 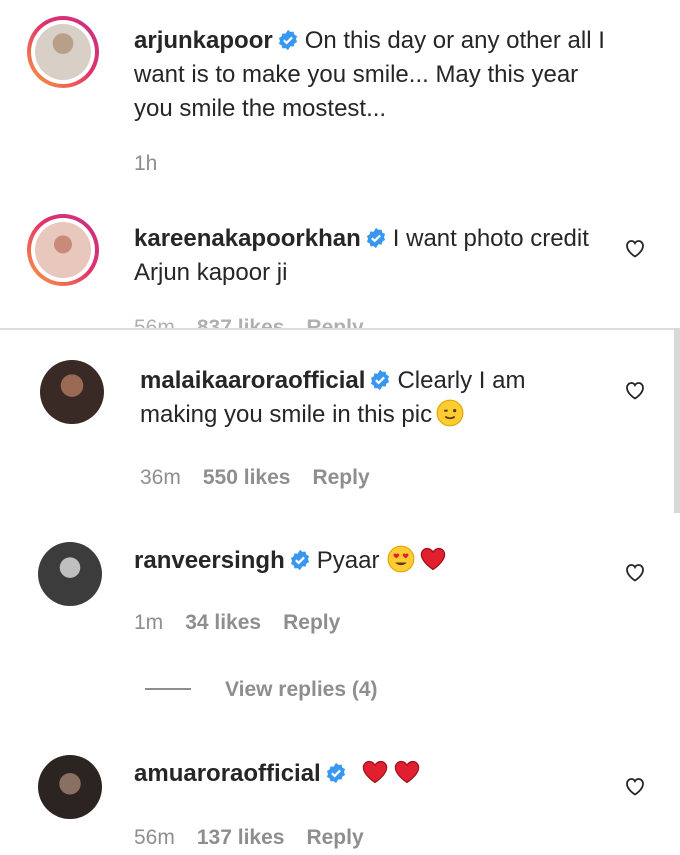 What do you see at coordinates (146, 163) in the screenshot?
I see `comment-time: 1h` at bounding box center [146, 163].